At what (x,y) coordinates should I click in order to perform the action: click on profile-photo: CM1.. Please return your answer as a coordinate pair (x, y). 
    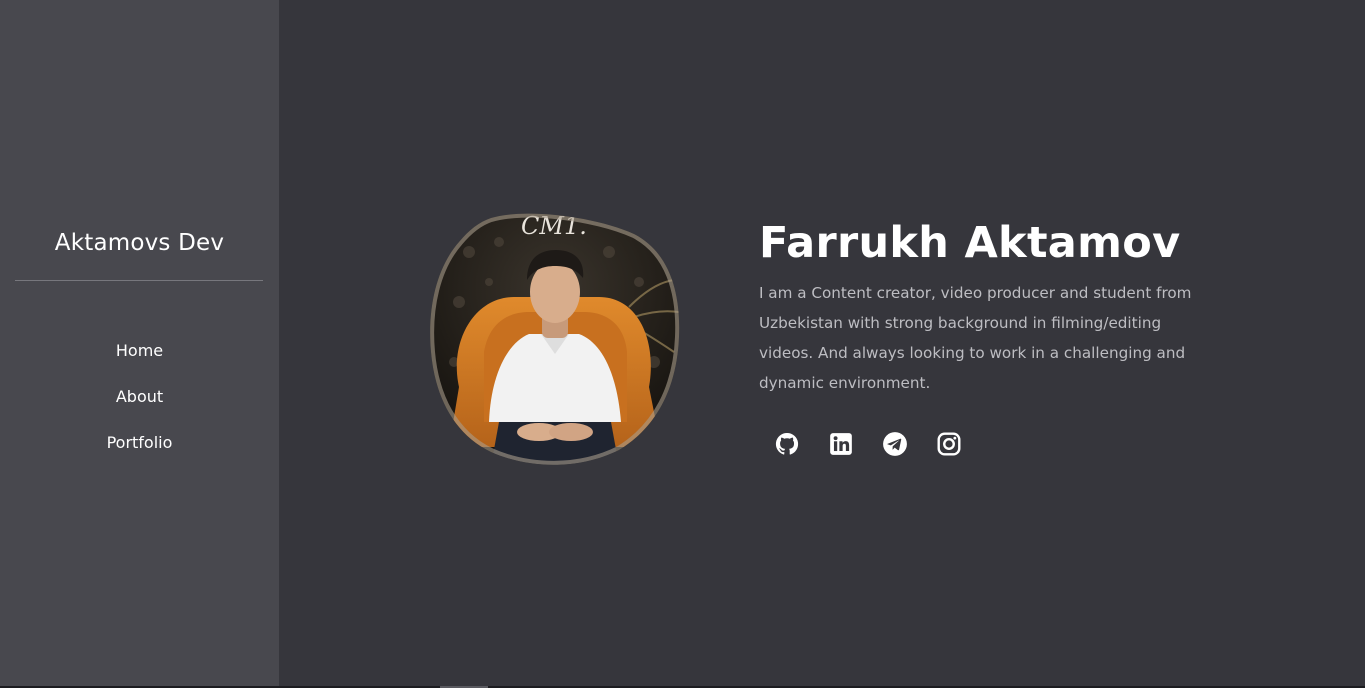
    Looking at the image, I should click on (555, 339).